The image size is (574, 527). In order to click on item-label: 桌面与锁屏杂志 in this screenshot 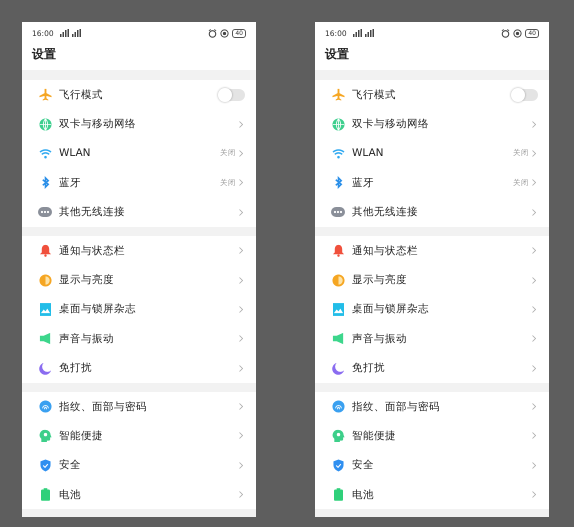, I will do `click(391, 309)`.